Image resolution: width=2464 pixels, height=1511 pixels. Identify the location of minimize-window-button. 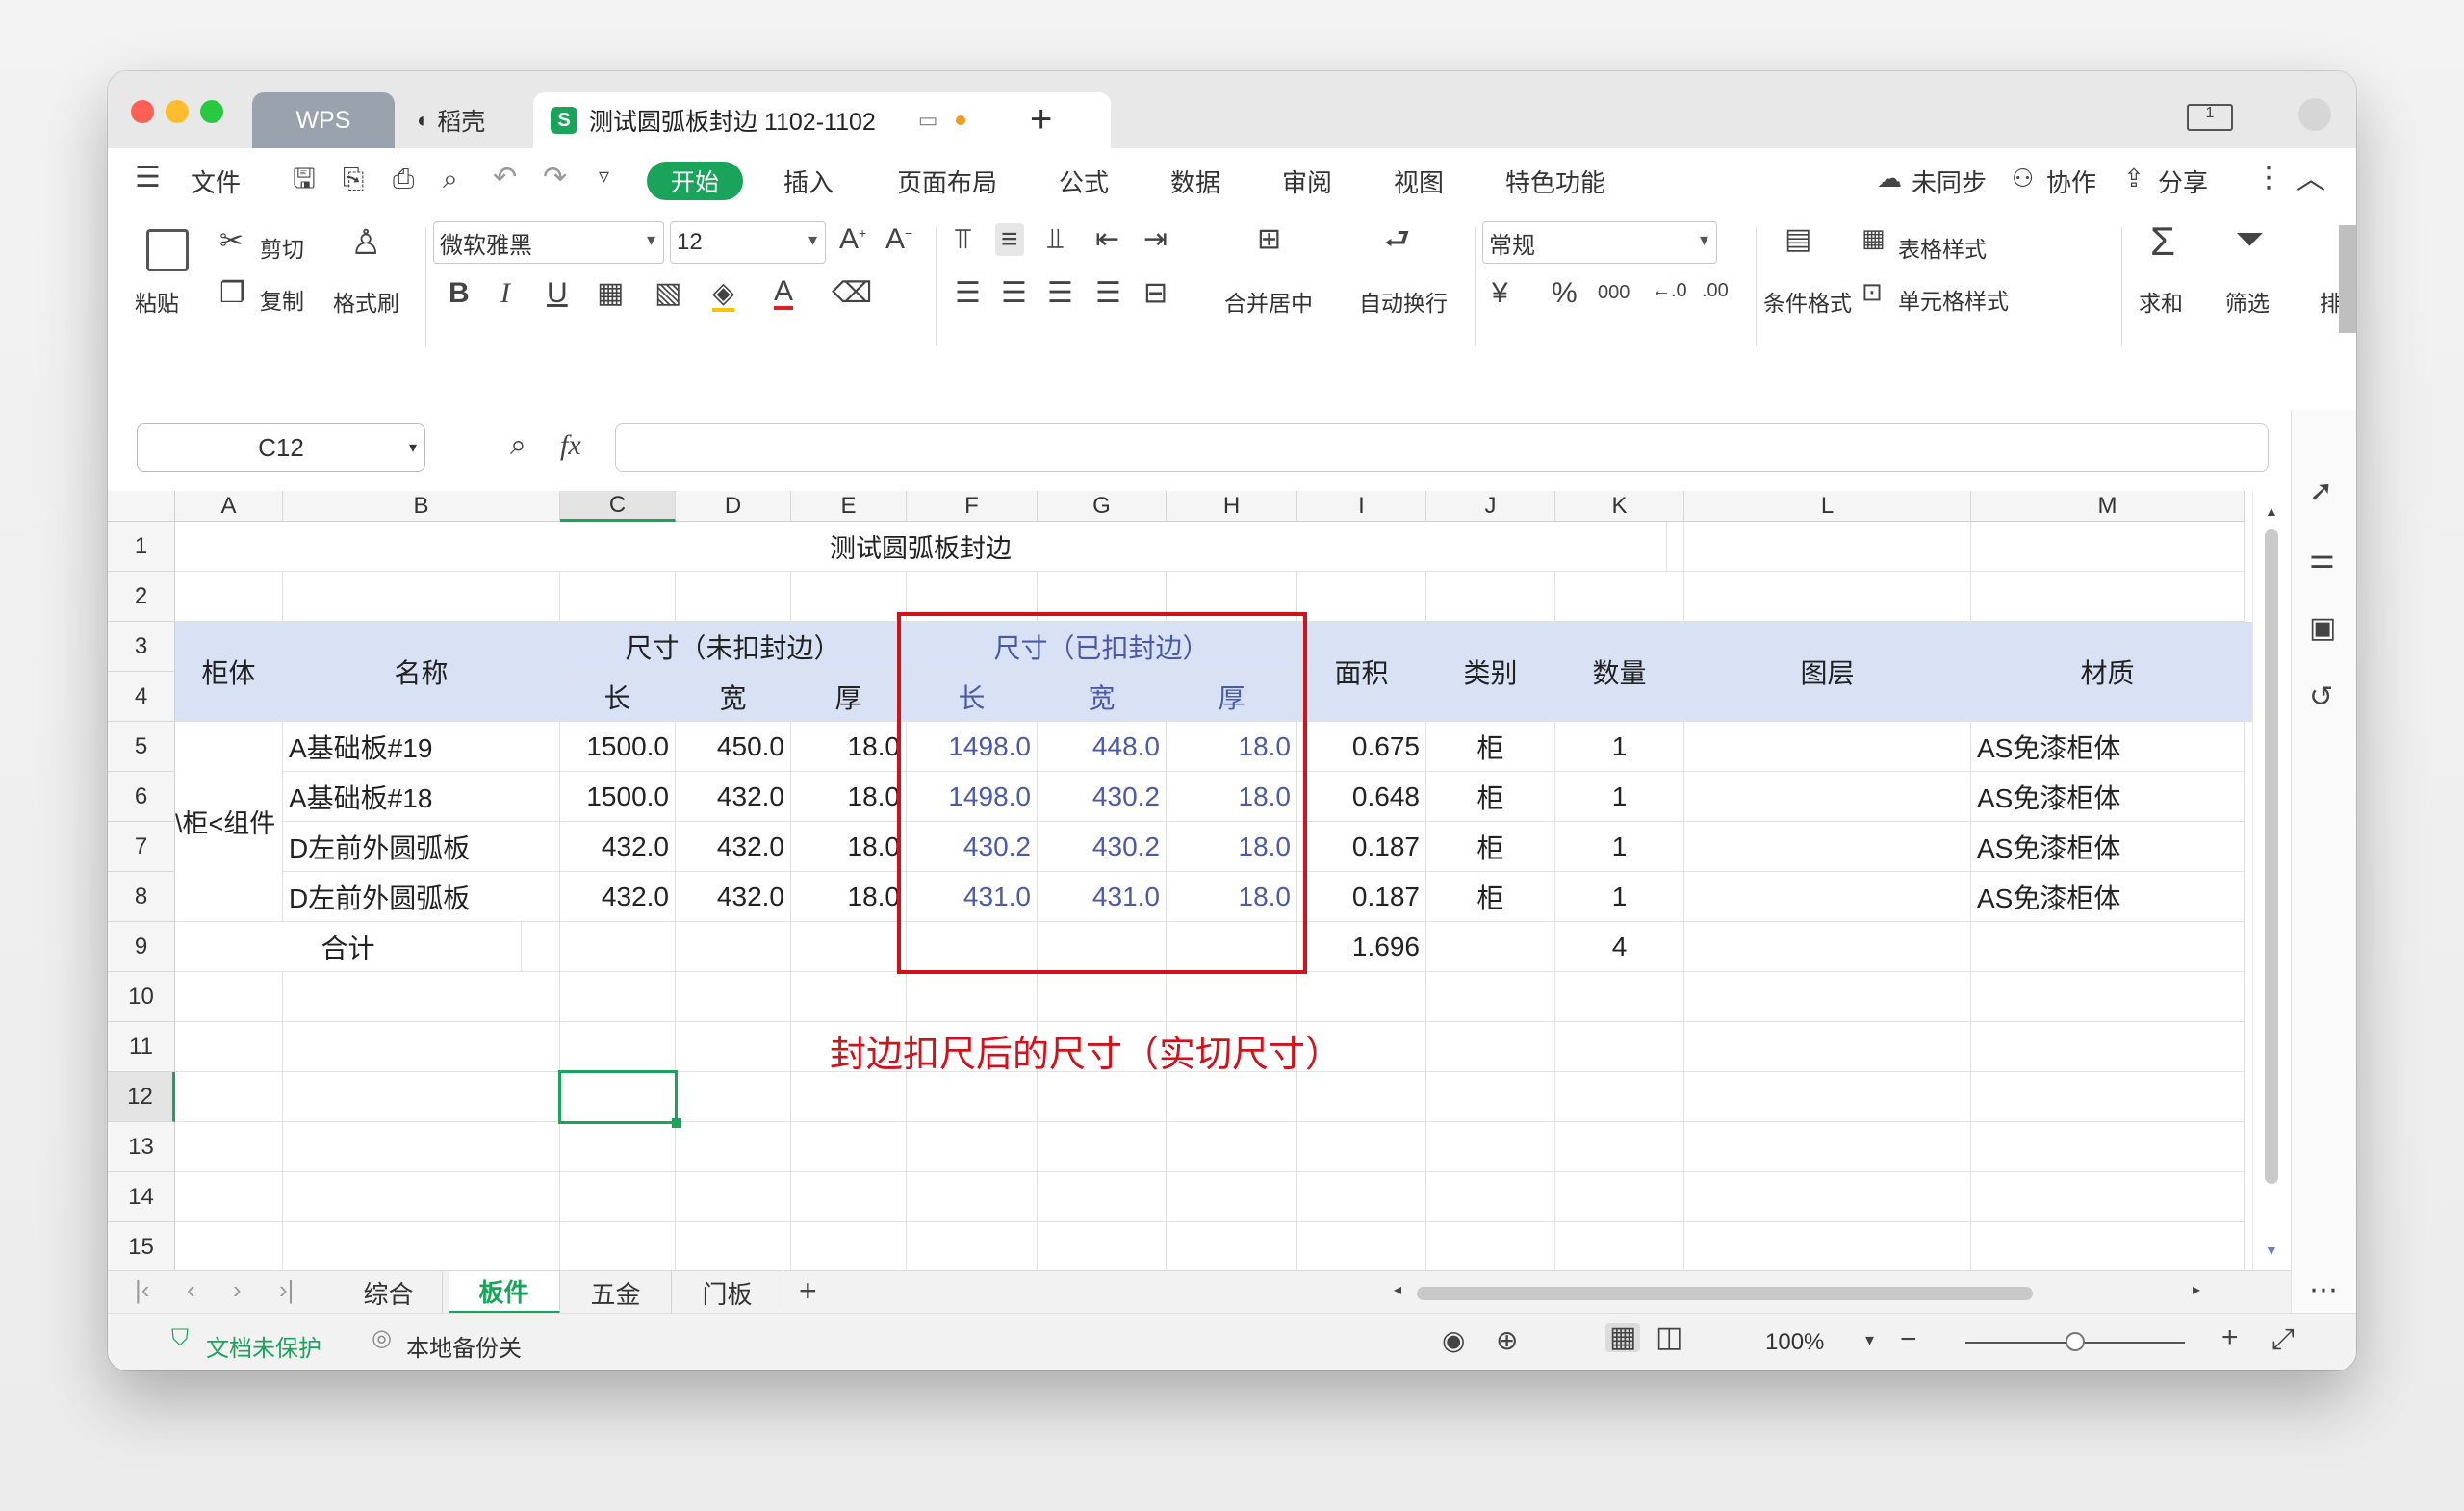
(177, 111).